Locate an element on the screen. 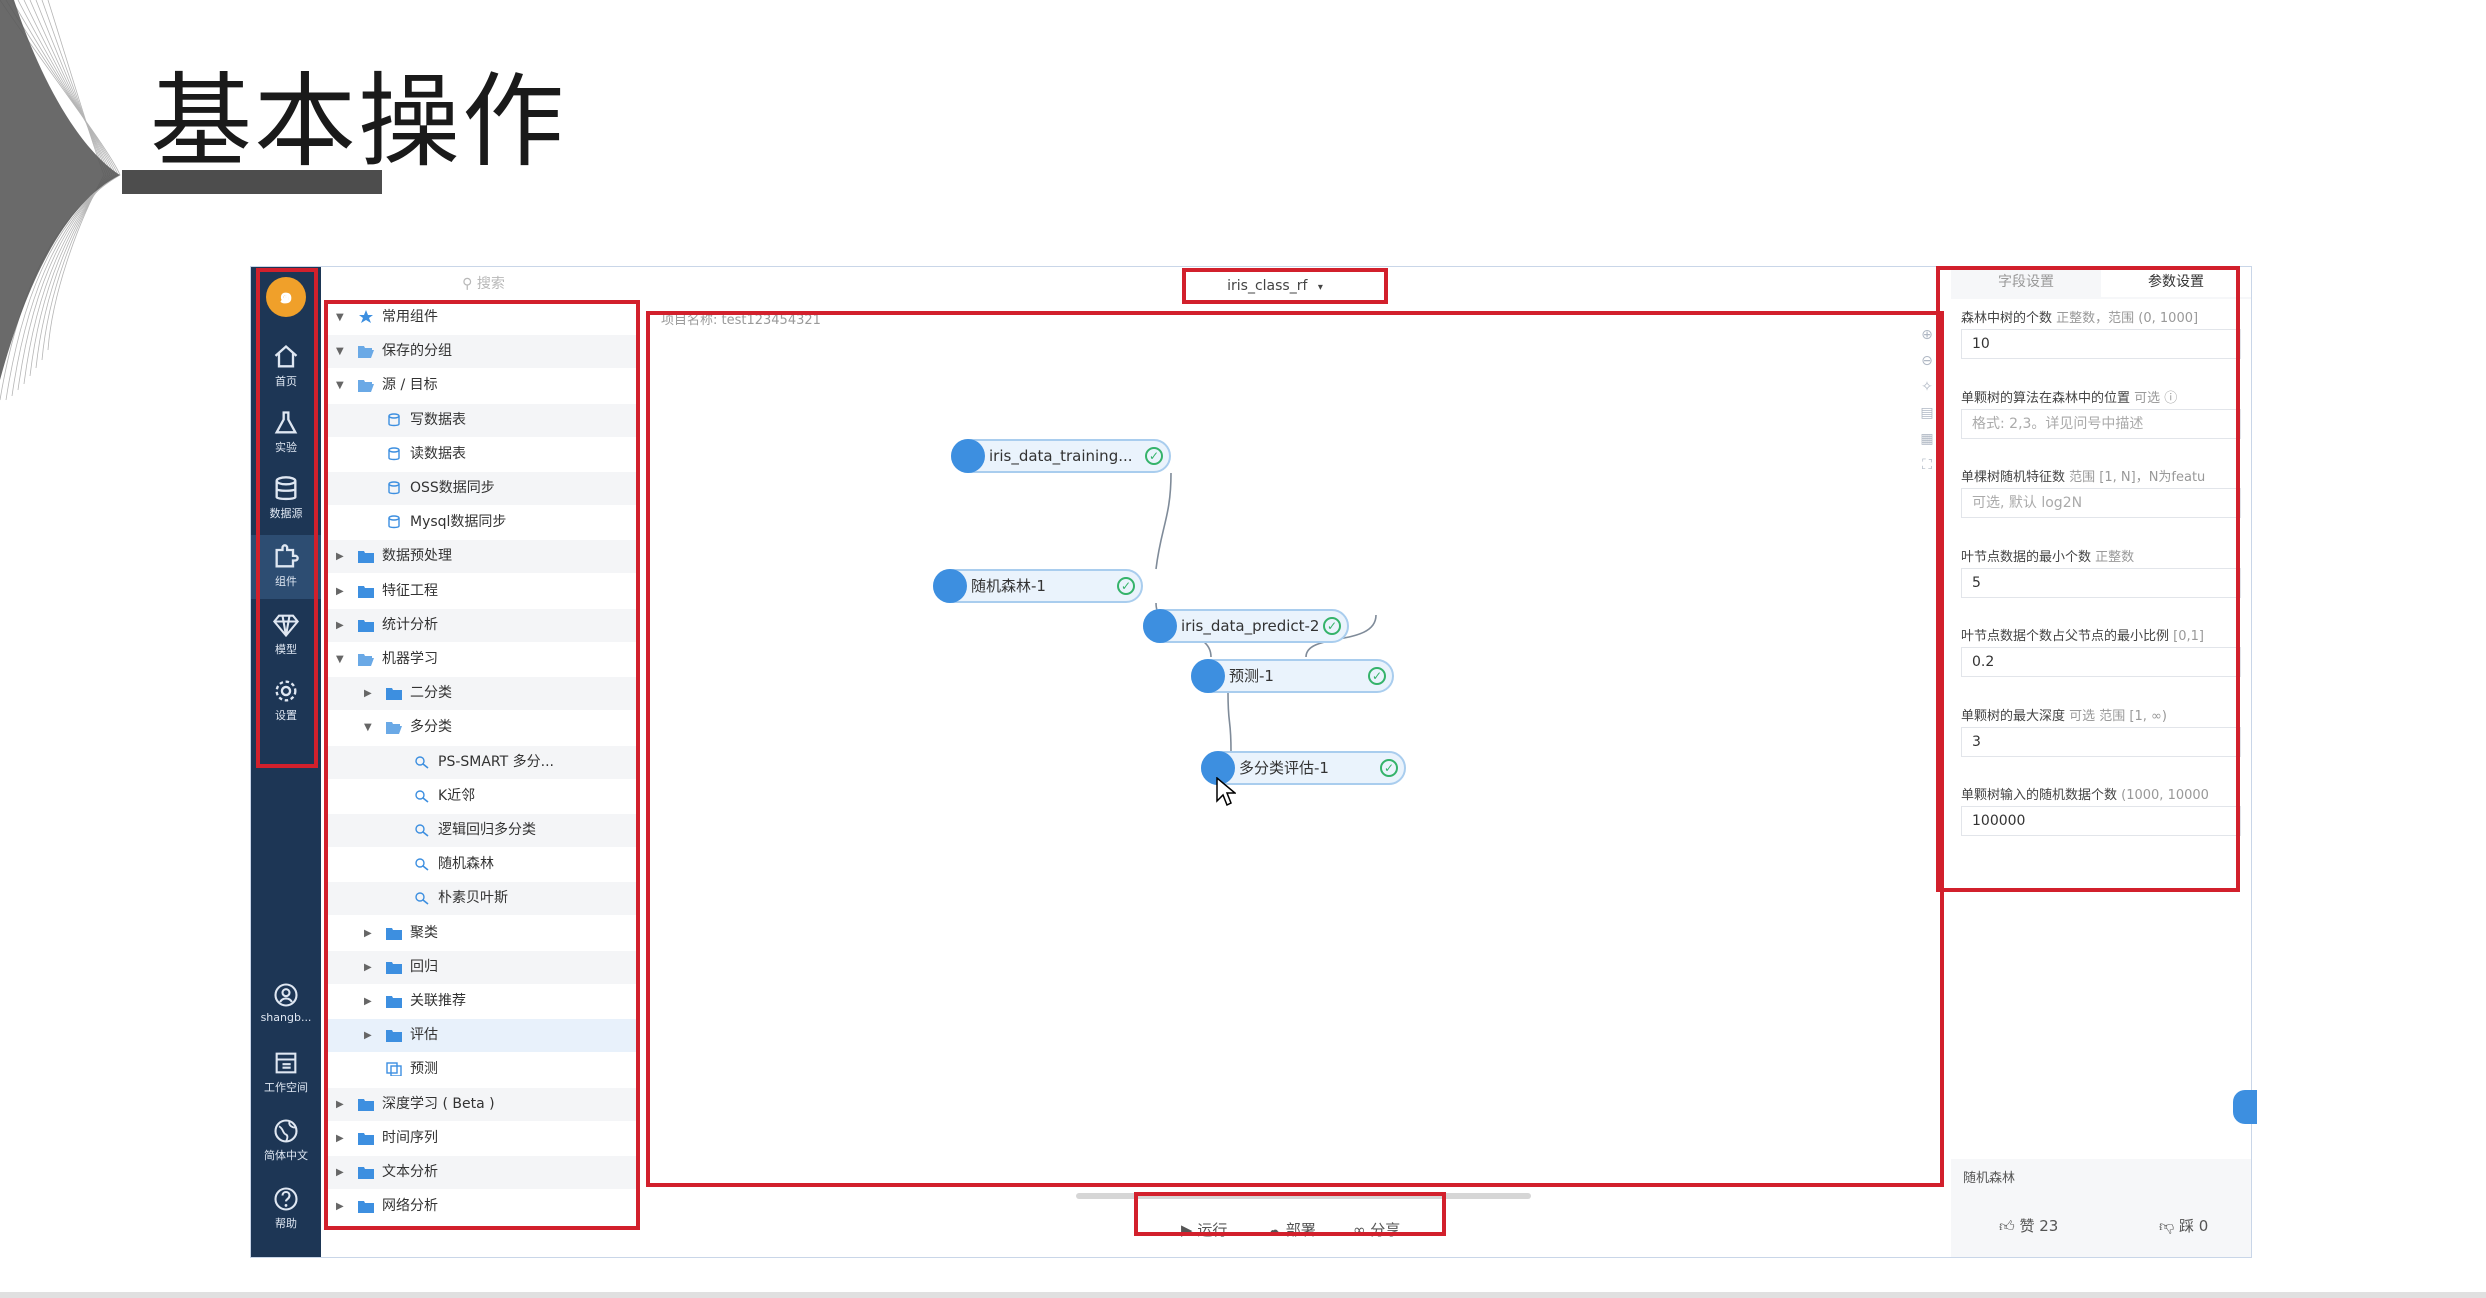 The image size is (2486, 1298). highlight-box-tree is located at coordinates (482, 765).